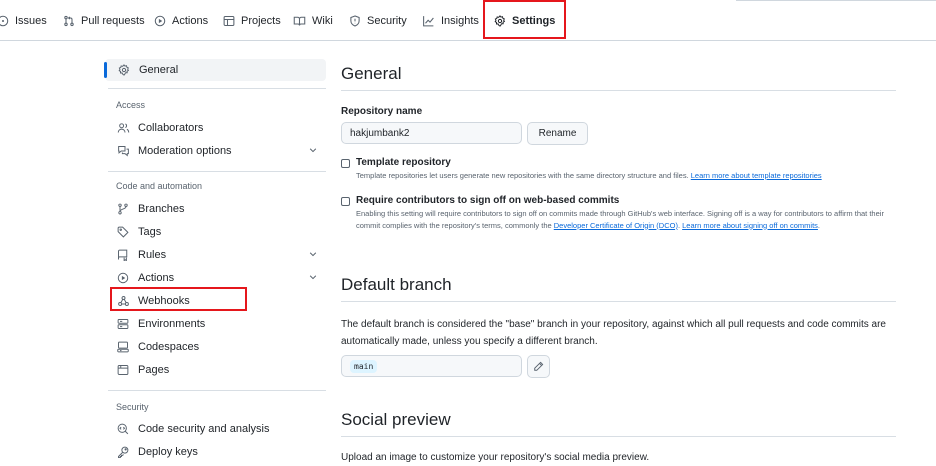 The image size is (936, 466). Describe the element at coordinates (123, 255) in the screenshot. I see `repo-push-icon` at that location.